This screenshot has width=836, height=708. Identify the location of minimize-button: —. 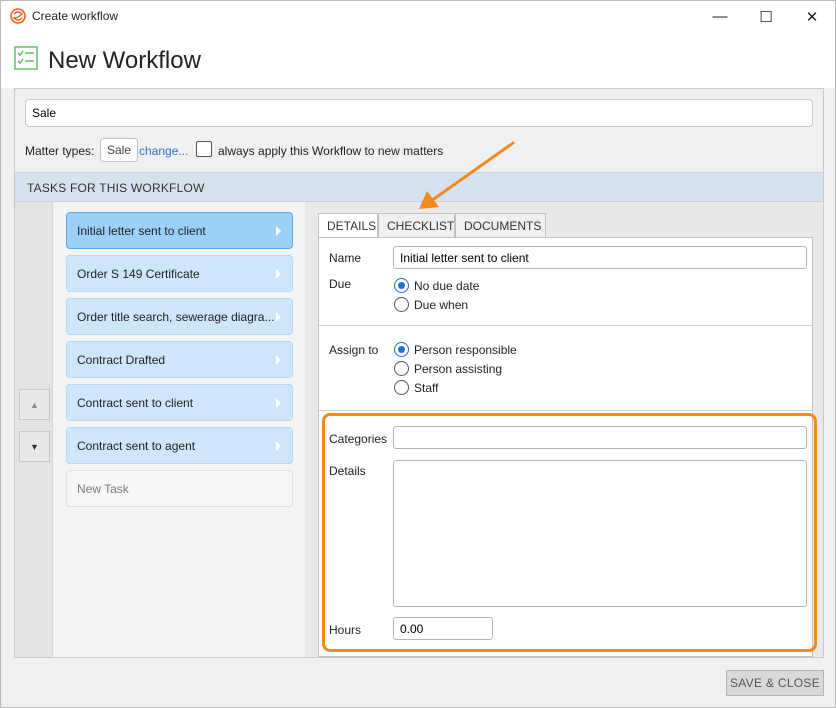
(720, 16).